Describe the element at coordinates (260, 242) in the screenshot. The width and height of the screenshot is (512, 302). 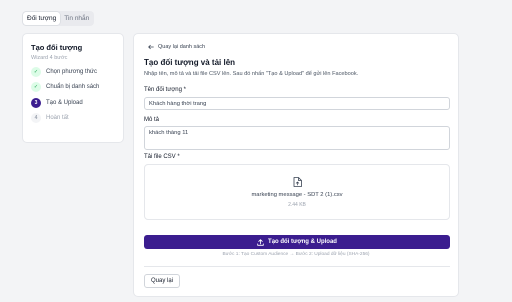
I see `upload-icon` at that location.